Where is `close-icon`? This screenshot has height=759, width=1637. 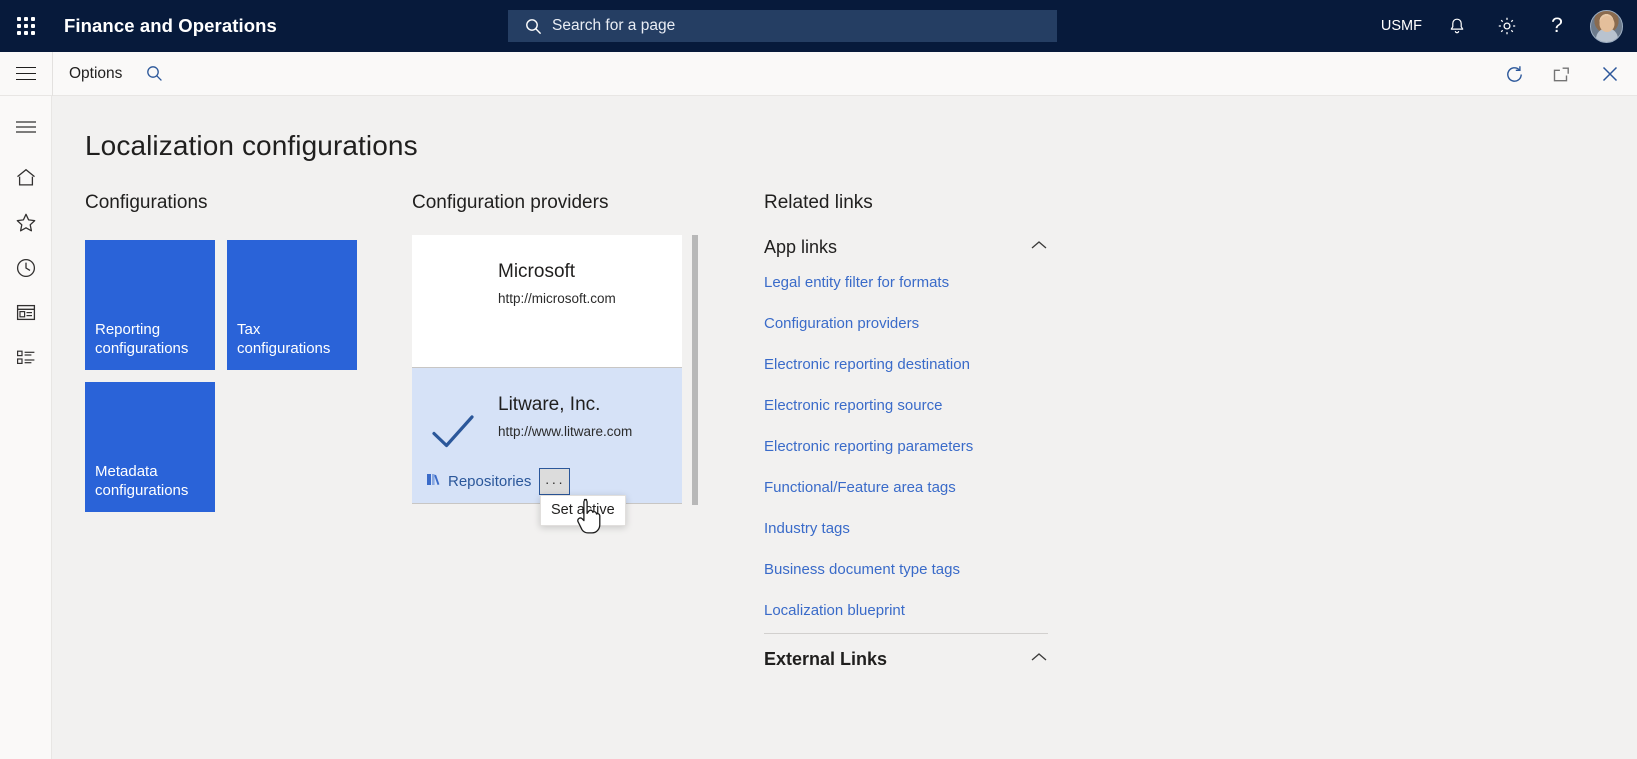
close-icon is located at coordinates (1610, 74).